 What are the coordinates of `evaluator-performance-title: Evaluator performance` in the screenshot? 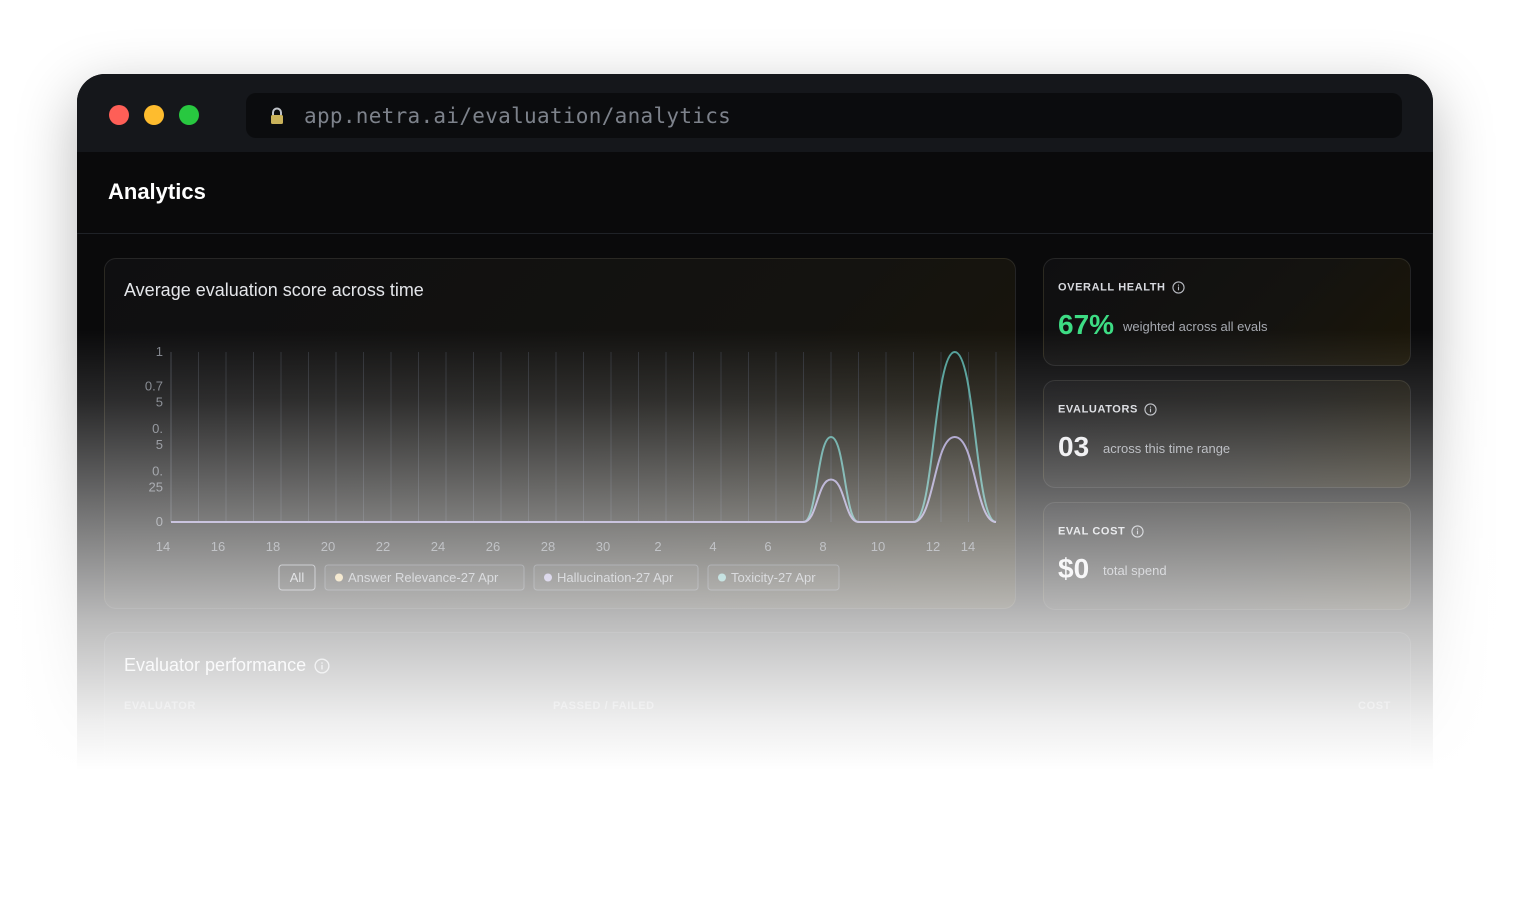 It's located at (227, 665).